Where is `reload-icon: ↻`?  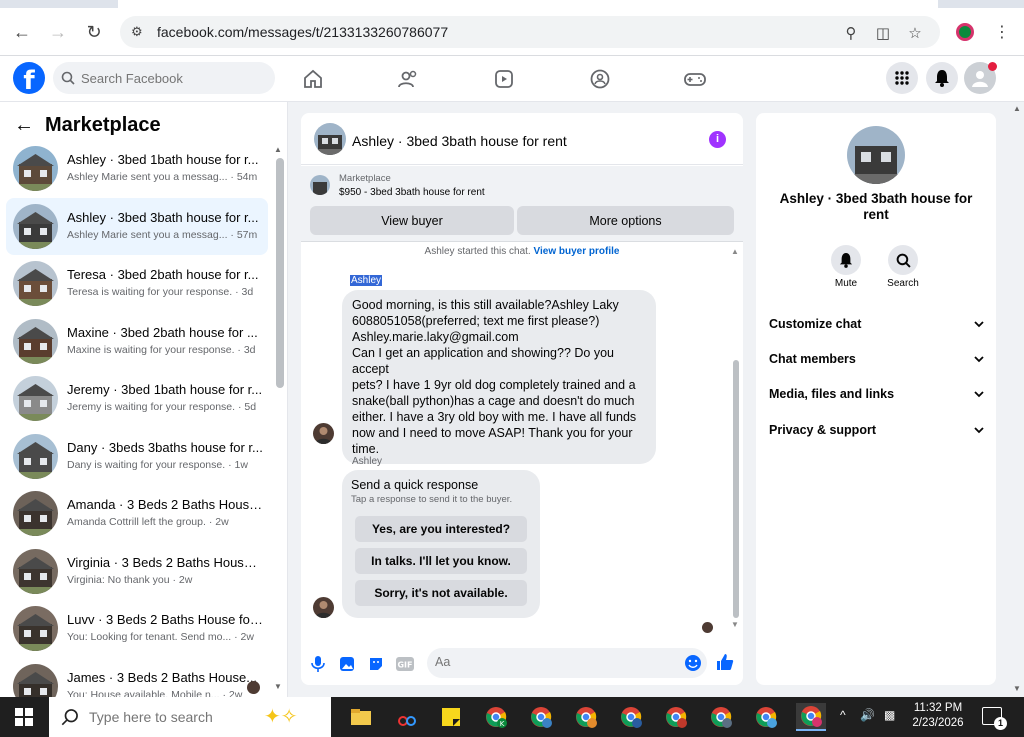 reload-icon: ↻ is located at coordinates (94, 32).